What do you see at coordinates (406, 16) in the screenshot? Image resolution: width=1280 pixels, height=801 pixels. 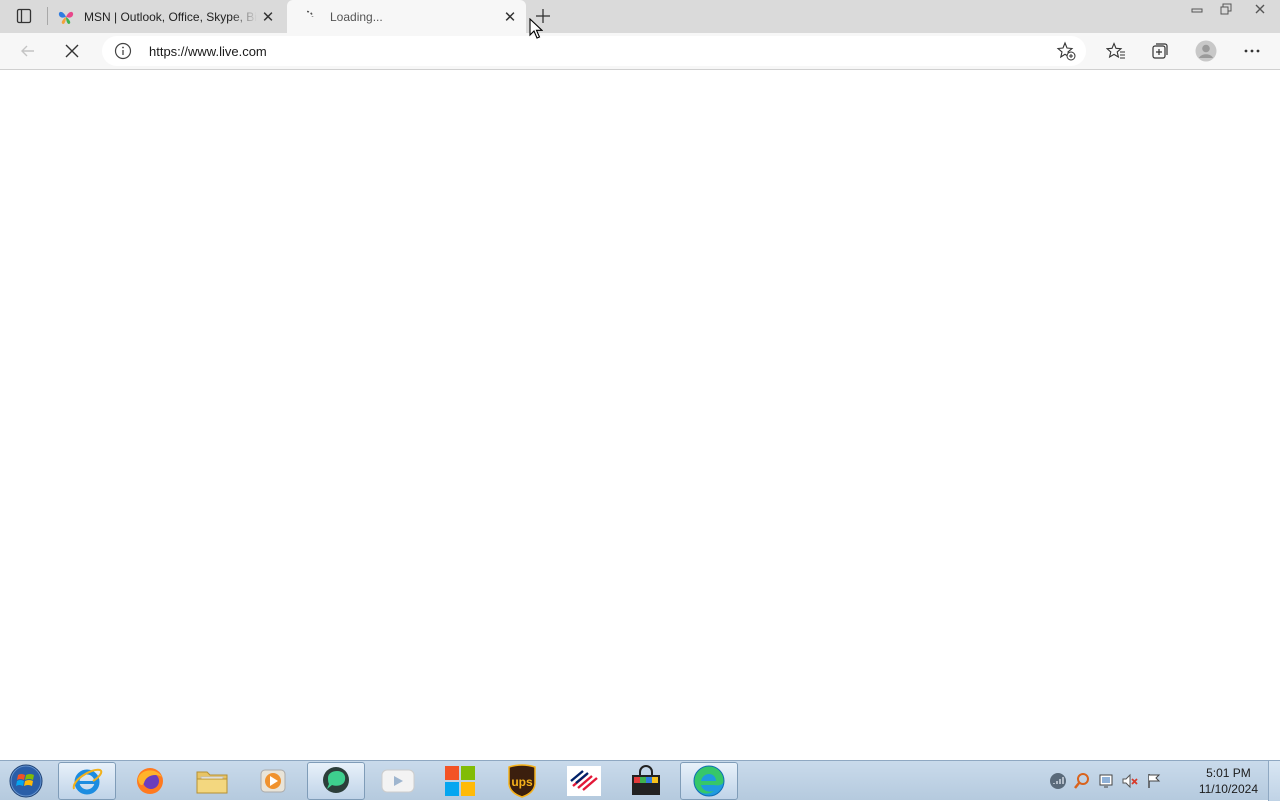 I see `tab-loading: Loading... ✕` at bounding box center [406, 16].